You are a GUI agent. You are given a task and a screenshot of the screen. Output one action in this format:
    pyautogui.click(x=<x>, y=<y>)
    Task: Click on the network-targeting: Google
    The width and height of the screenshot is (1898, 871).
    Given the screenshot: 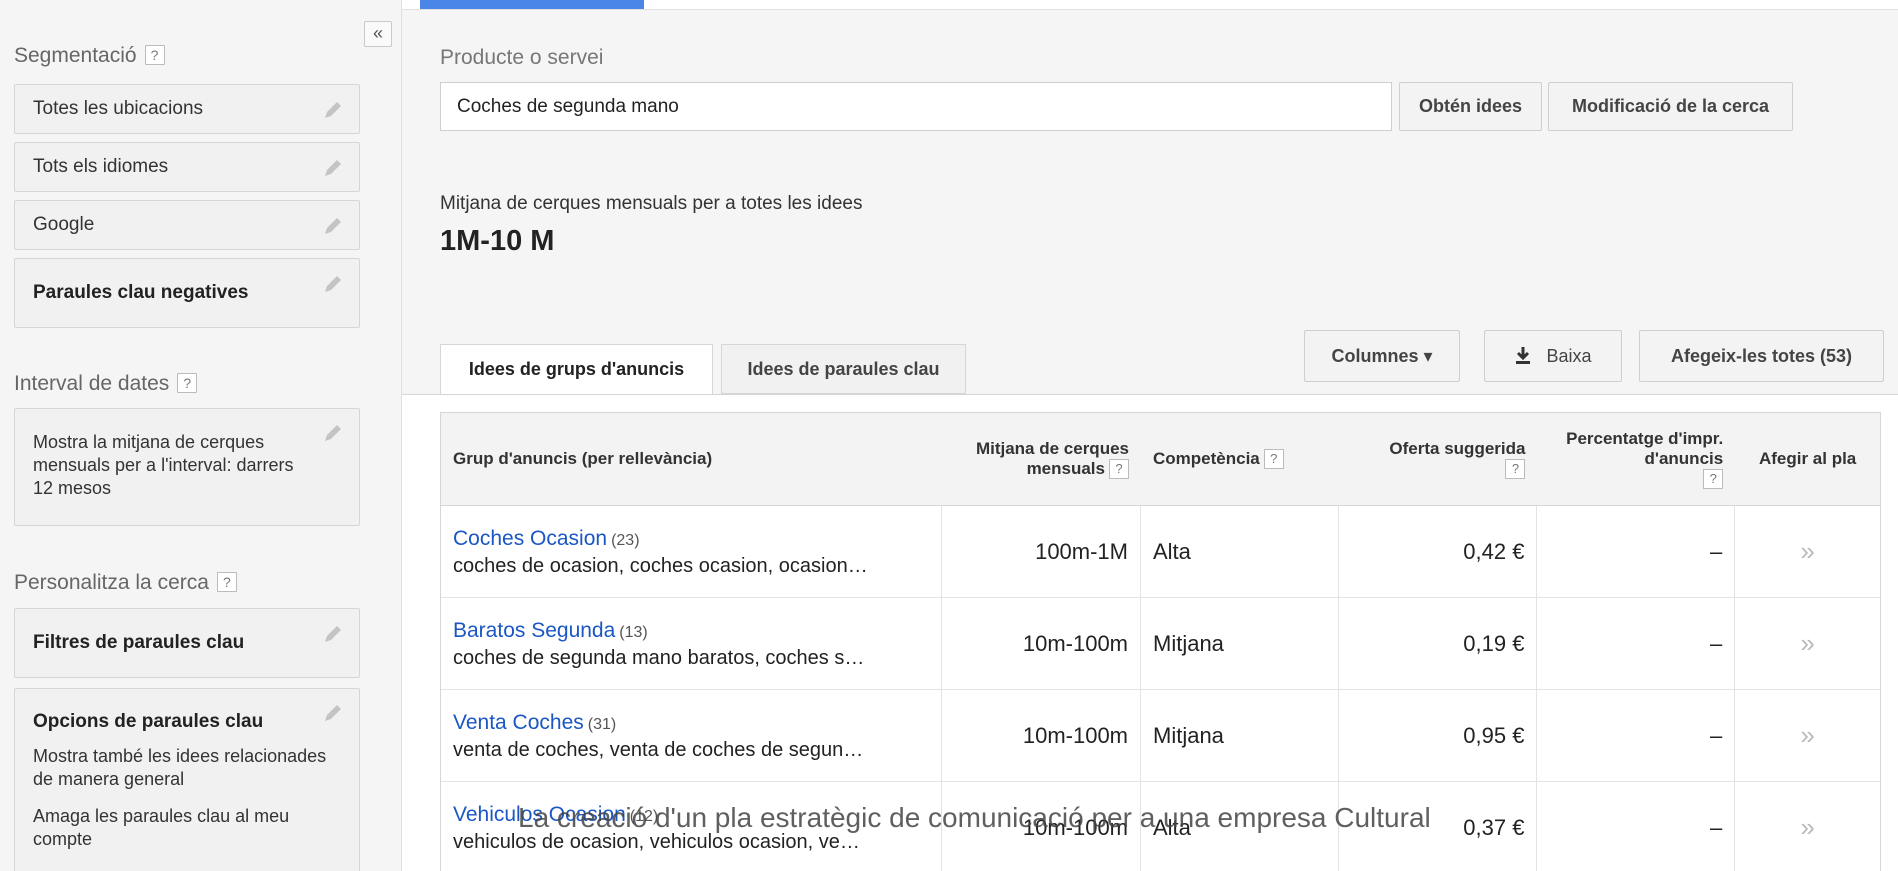 What is the action you would take?
    pyautogui.click(x=187, y=225)
    